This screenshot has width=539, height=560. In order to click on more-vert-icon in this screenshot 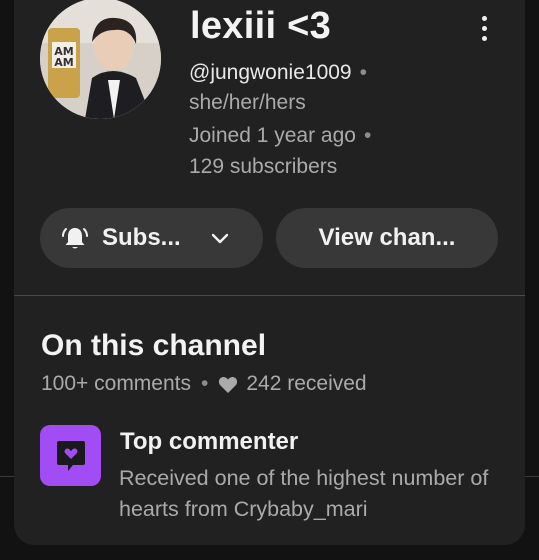, I will do `click(484, 18)`.